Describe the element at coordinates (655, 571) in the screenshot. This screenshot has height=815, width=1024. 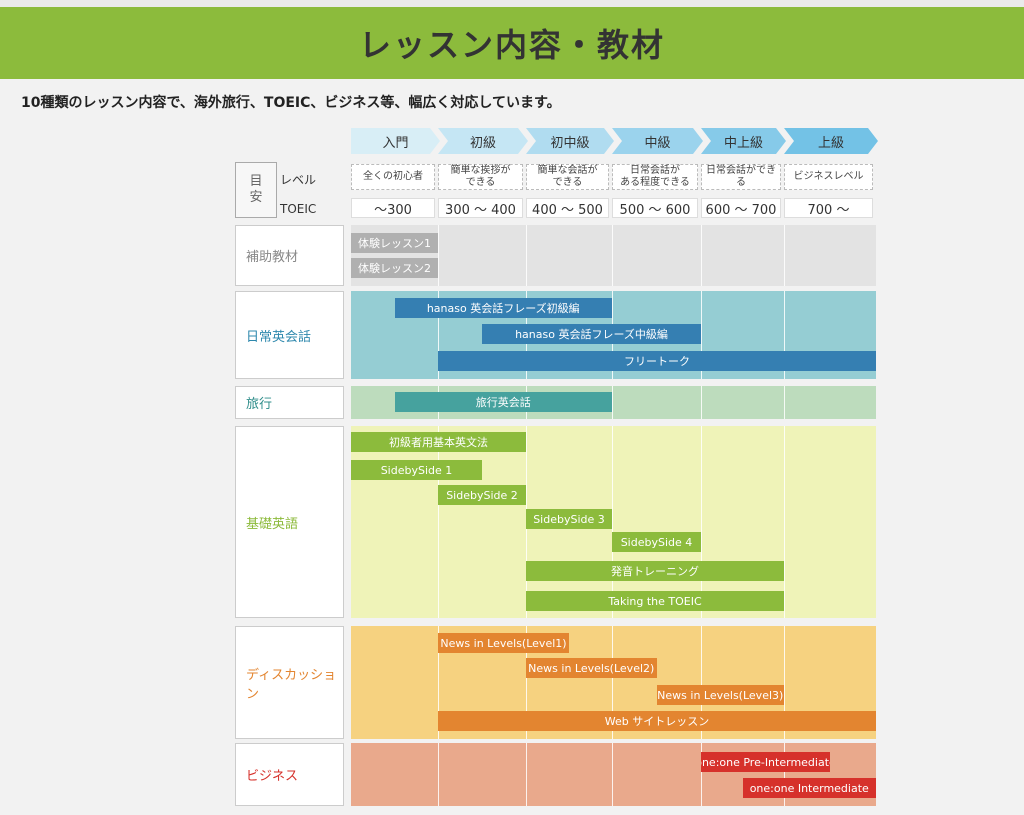
I see `material-bar: 発音トレーニング` at that location.